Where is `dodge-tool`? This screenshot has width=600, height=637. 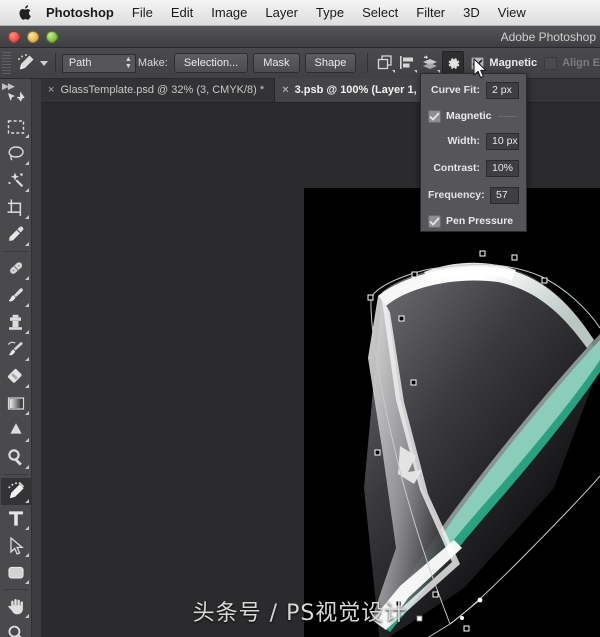 dodge-tool is located at coordinates (16, 457).